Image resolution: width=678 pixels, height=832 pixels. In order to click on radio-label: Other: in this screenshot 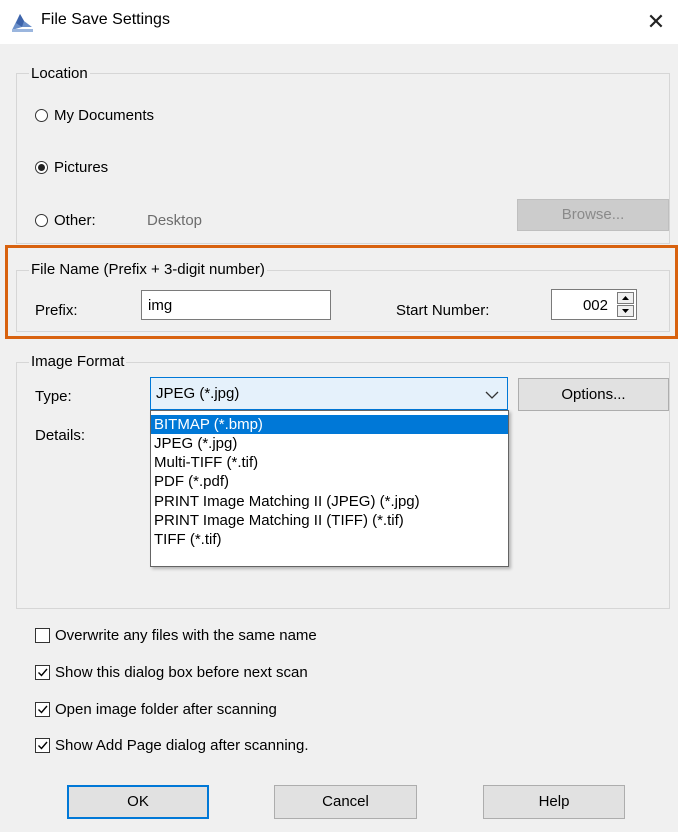, I will do `click(75, 220)`.